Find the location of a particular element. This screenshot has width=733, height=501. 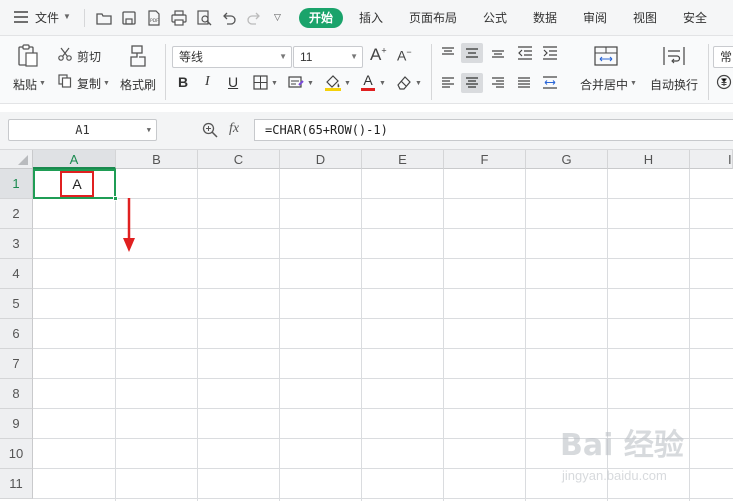

increase-indent-icon is located at coordinates (550, 53).